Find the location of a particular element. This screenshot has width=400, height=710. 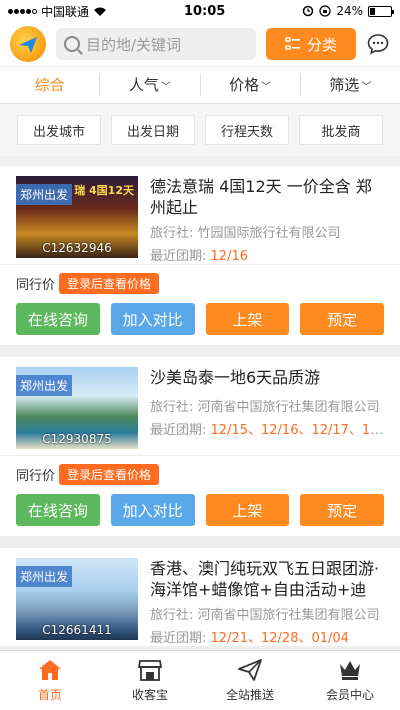

product-thumbnail: 郑州出发 C12930875 is located at coordinates (77, 408).